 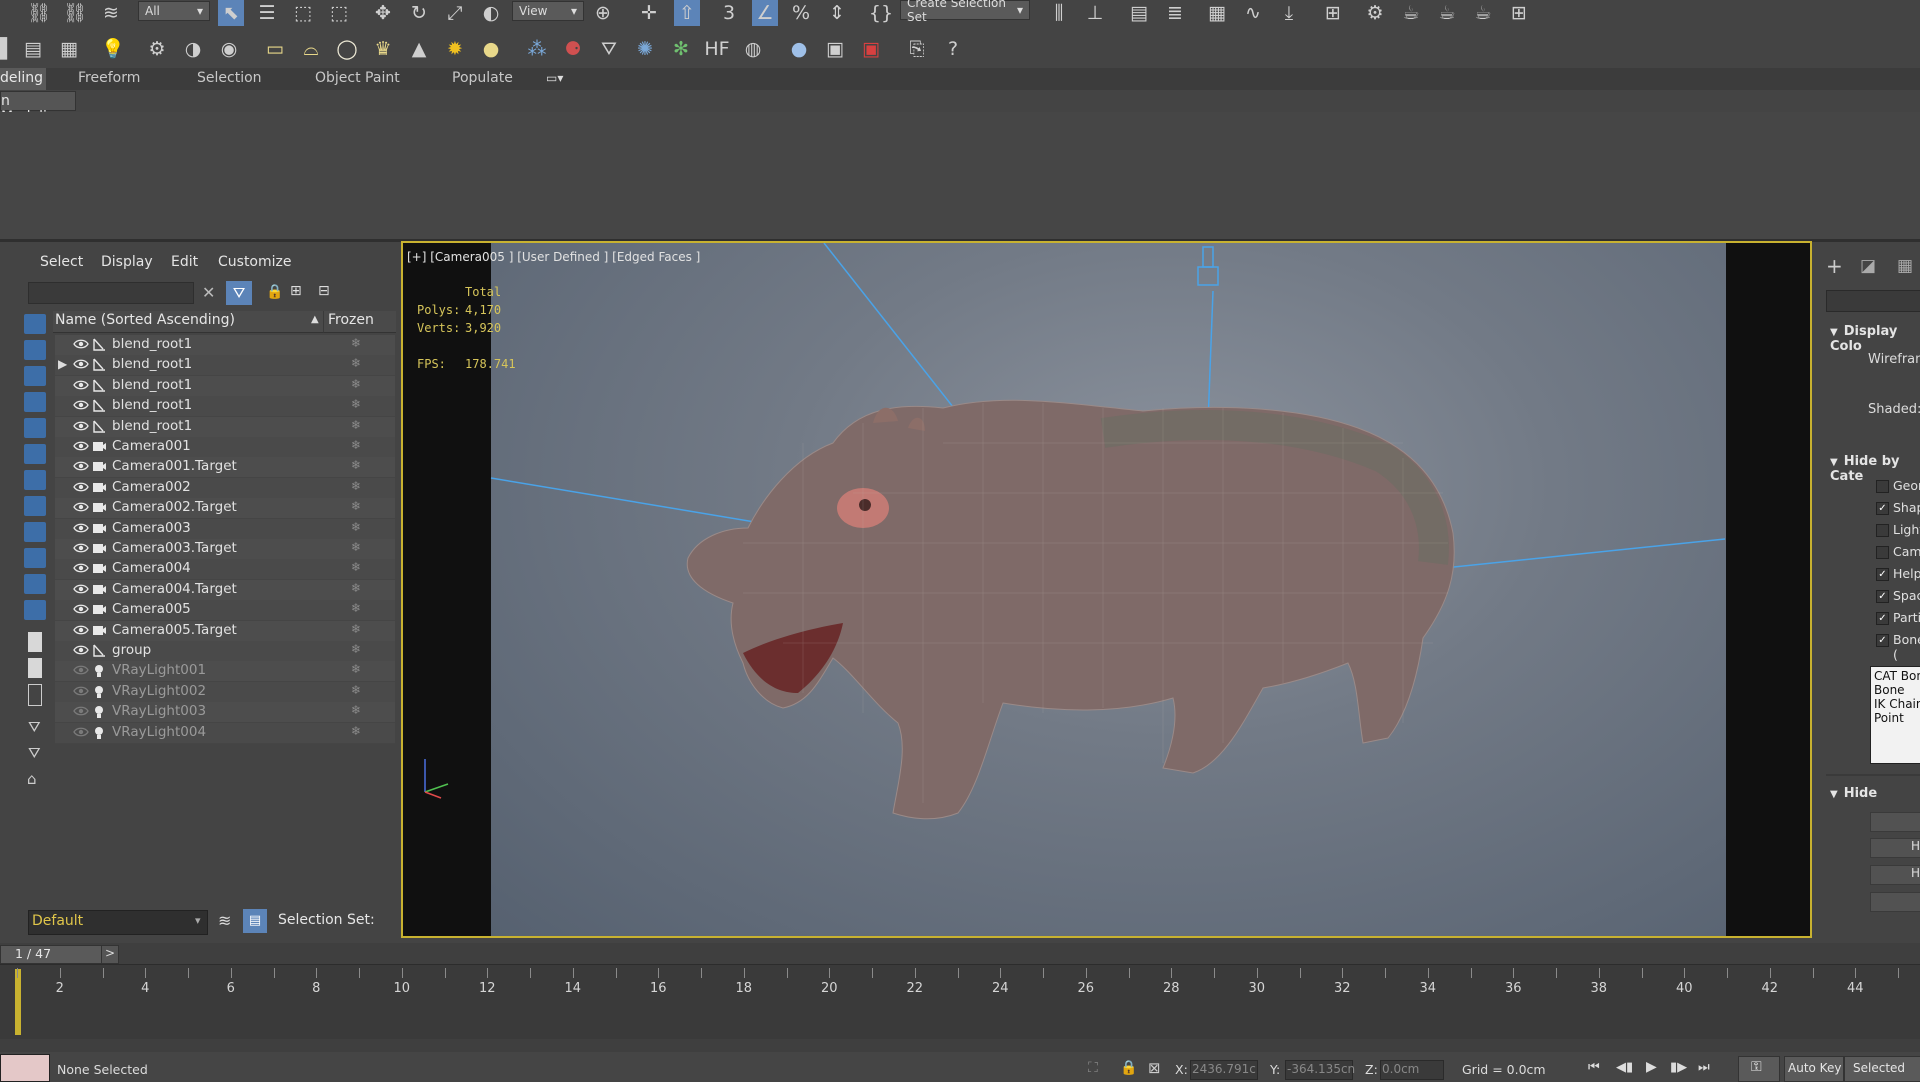 I want to click on go-to-end-icon: ⏭, so click(x=1704, y=1067).